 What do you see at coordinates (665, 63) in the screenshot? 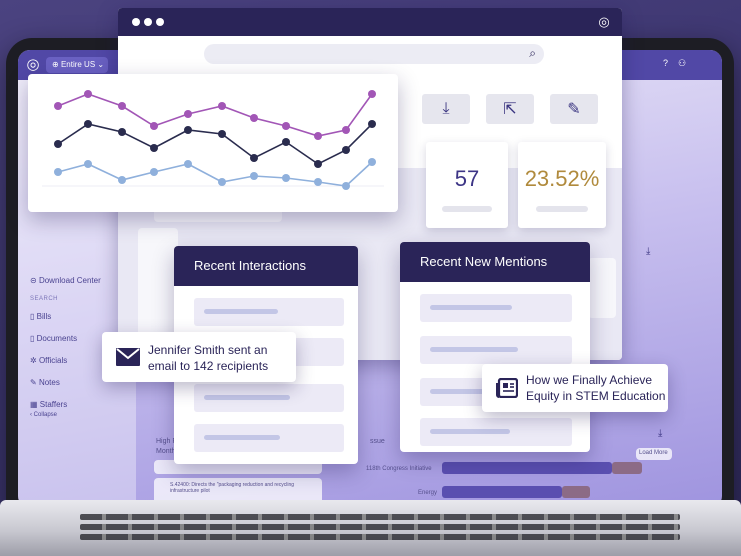
I see `help-icon: ?` at bounding box center [665, 63].